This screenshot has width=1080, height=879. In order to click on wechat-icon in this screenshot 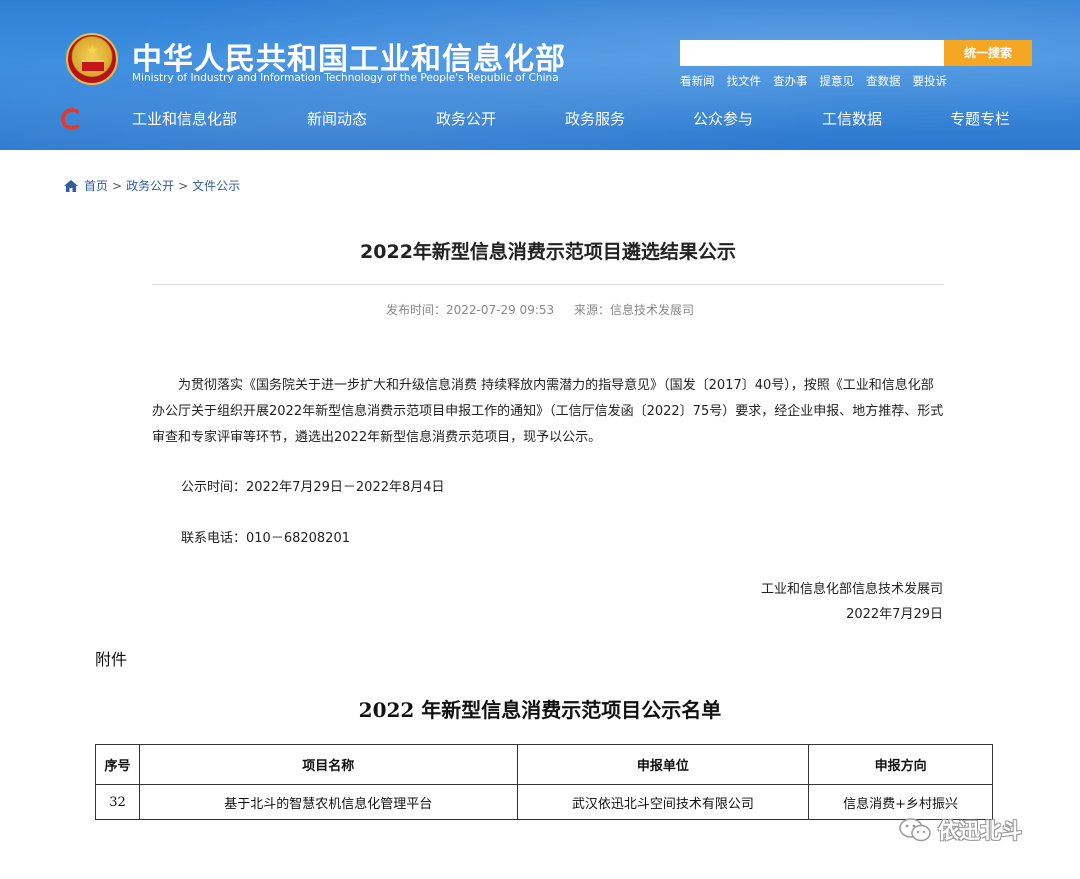, I will do `click(915, 830)`.